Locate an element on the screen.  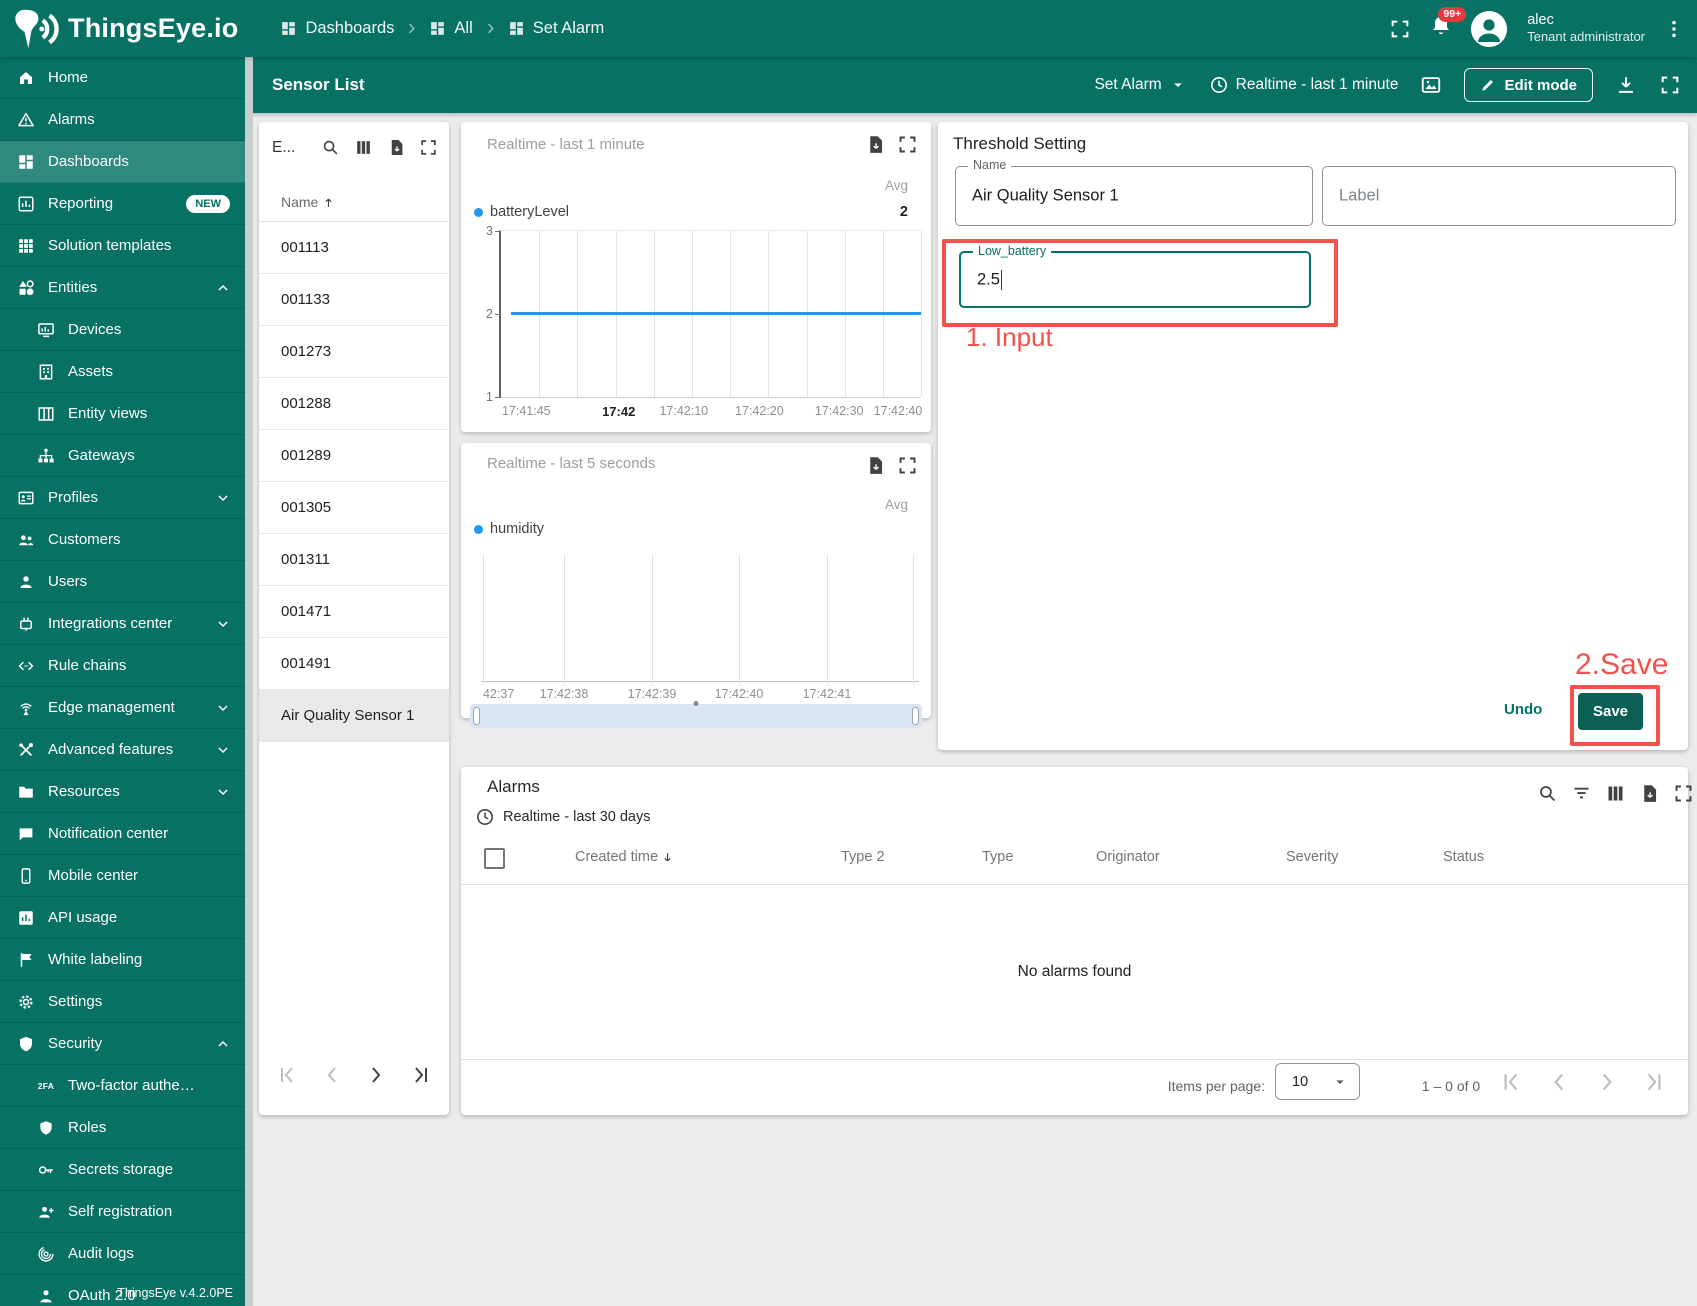
avatar is located at coordinates (1489, 28).